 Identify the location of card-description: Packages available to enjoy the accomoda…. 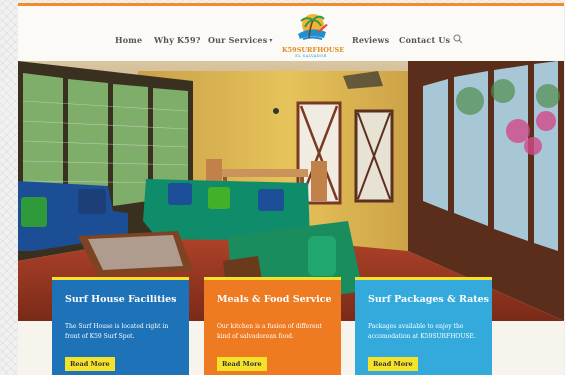
(422, 331).